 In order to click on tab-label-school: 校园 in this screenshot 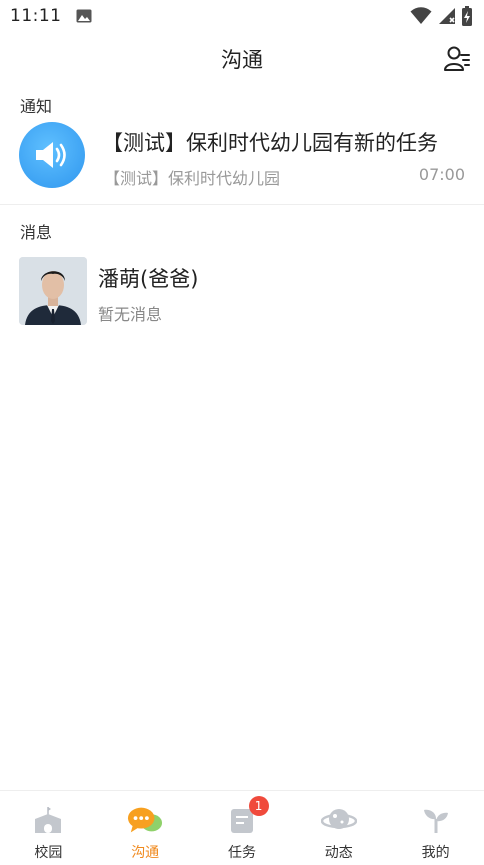, I will do `click(48, 853)`.